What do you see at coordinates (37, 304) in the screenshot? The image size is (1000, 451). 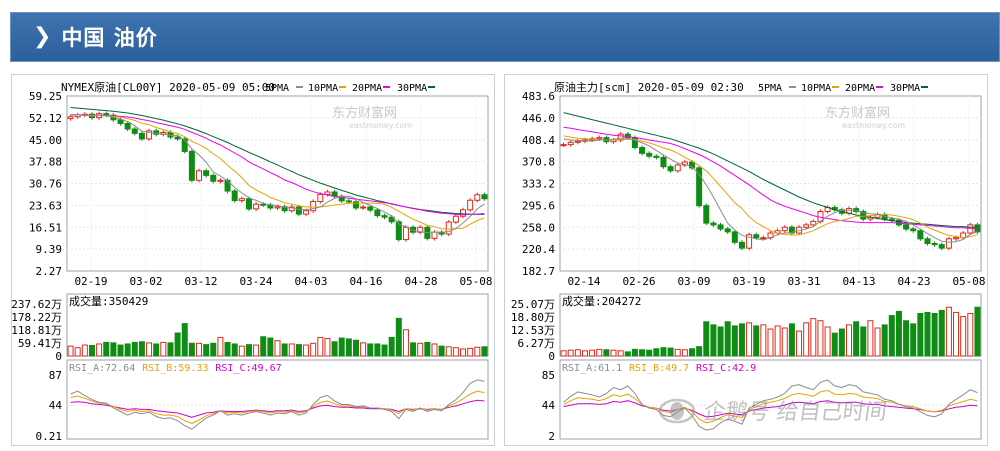 I see `volume-tick-label: 237.62万` at bounding box center [37, 304].